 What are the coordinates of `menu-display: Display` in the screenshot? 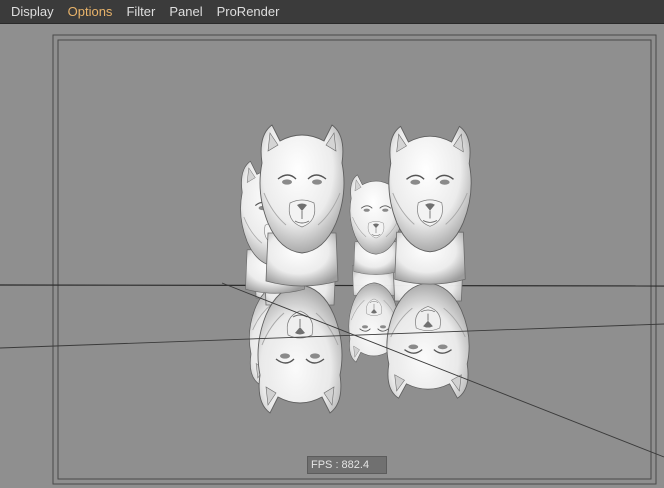 It's located at (30, 12).